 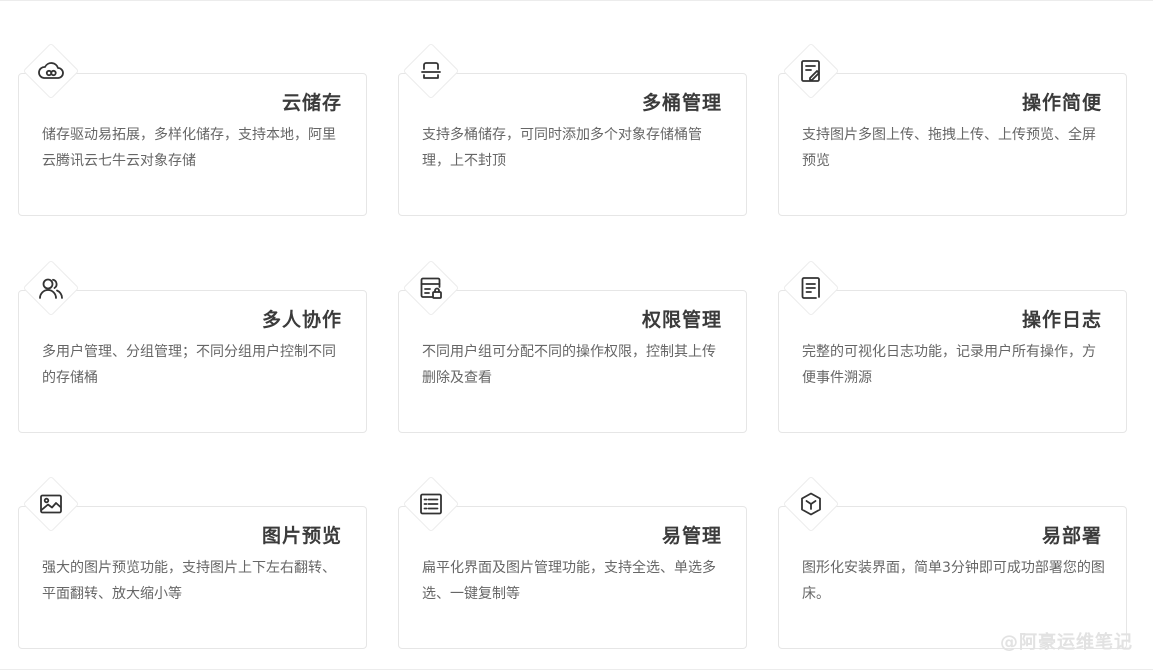 What do you see at coordinates (1061, 320) in the screenshot?
I see `feature-title: 操作日志` at bounding box center [1061, 320].